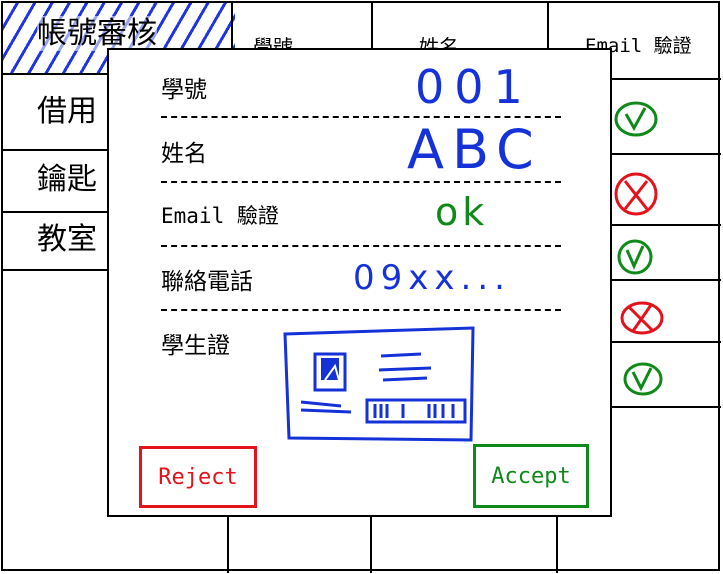 The width and height of the screenshot is (723, 574). I want to click on field-label-email-verify: Email 驗證, so click(220, 216).